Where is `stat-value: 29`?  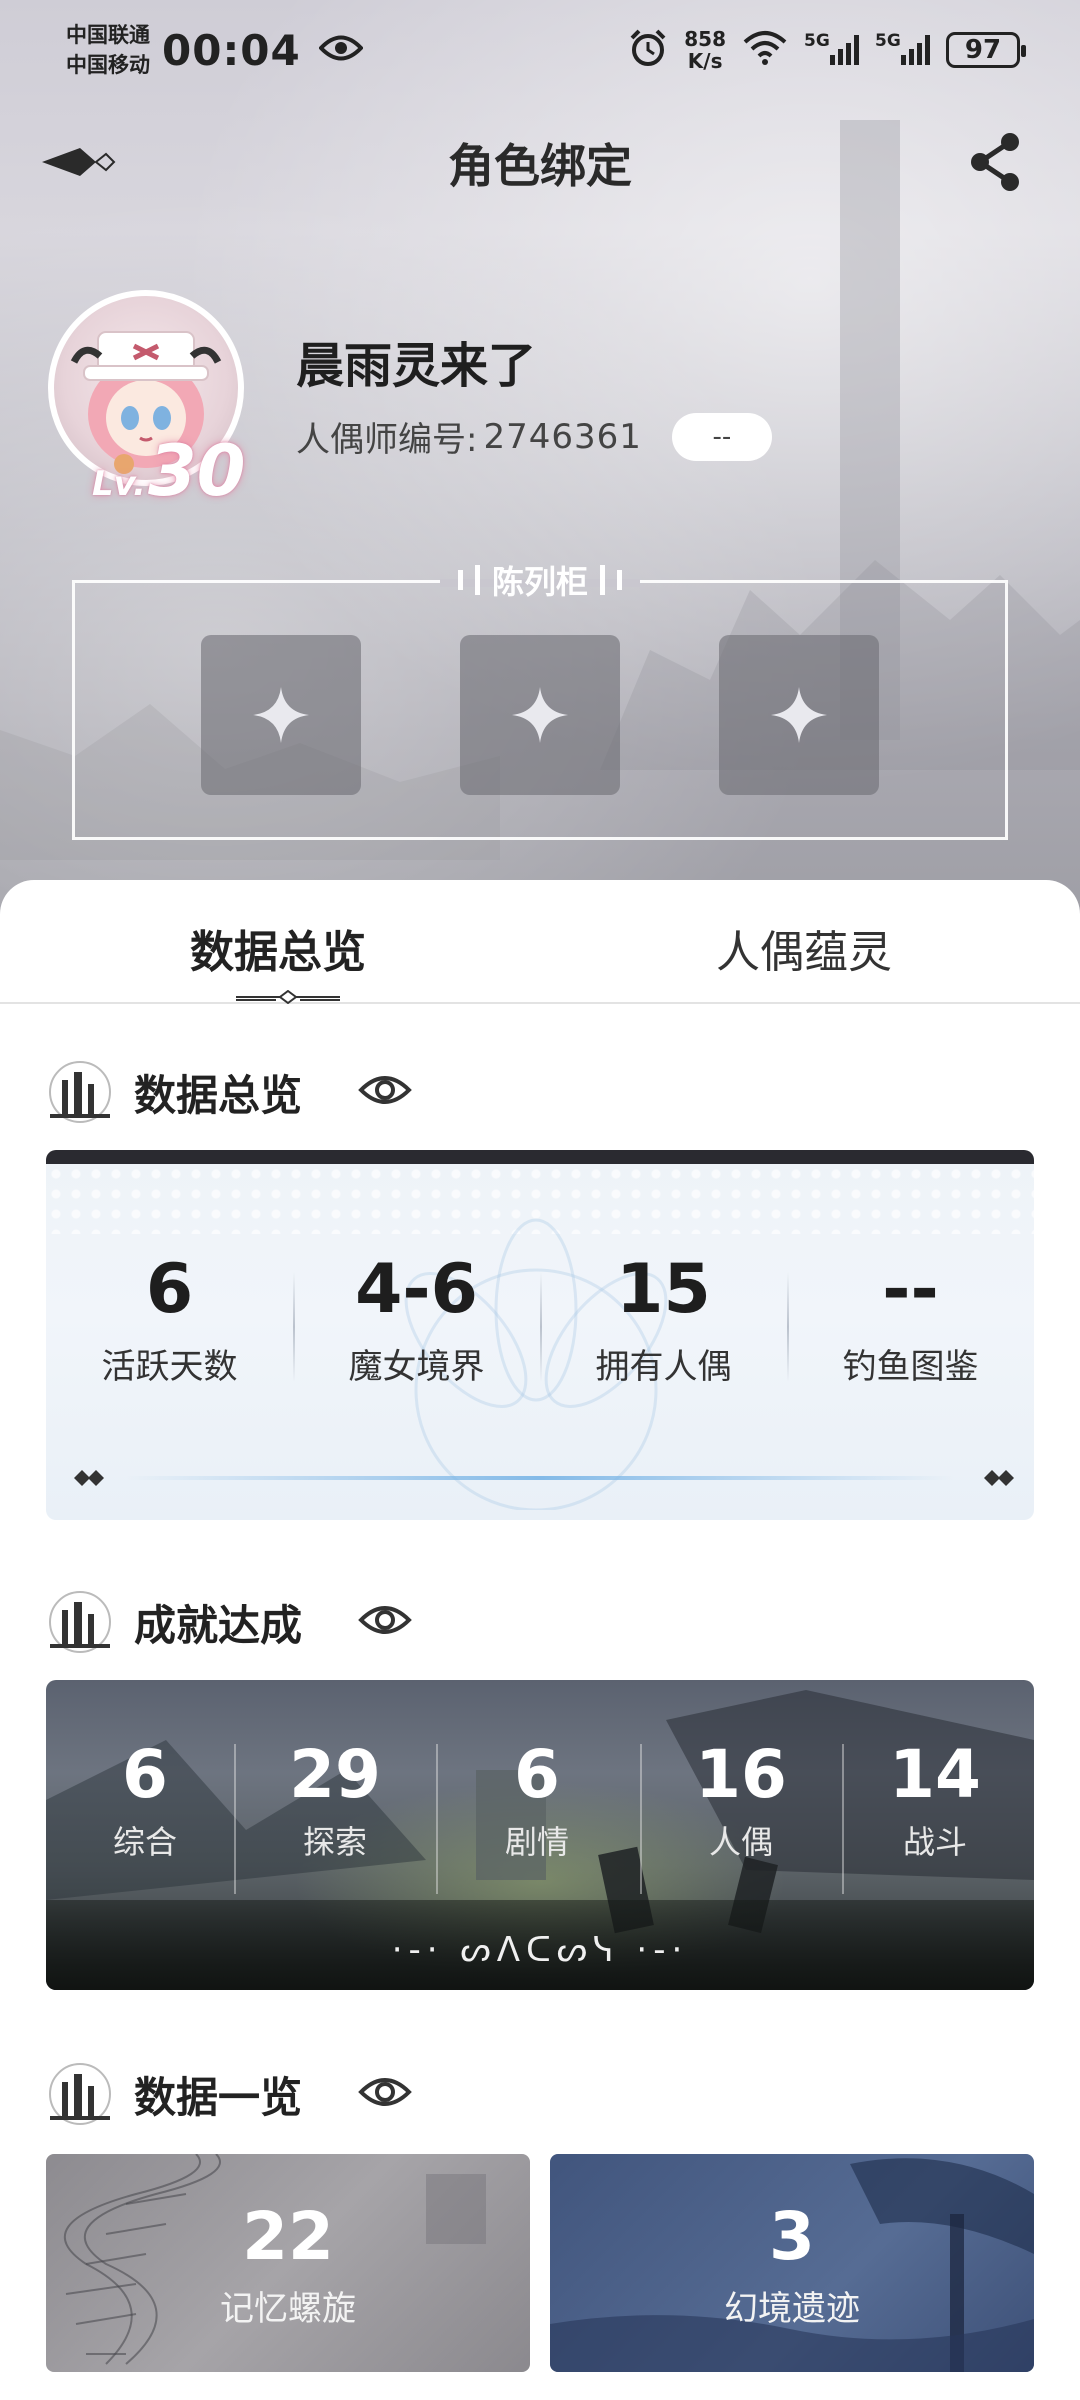 stat-value: 29 is located at coordinates (335, 1774).